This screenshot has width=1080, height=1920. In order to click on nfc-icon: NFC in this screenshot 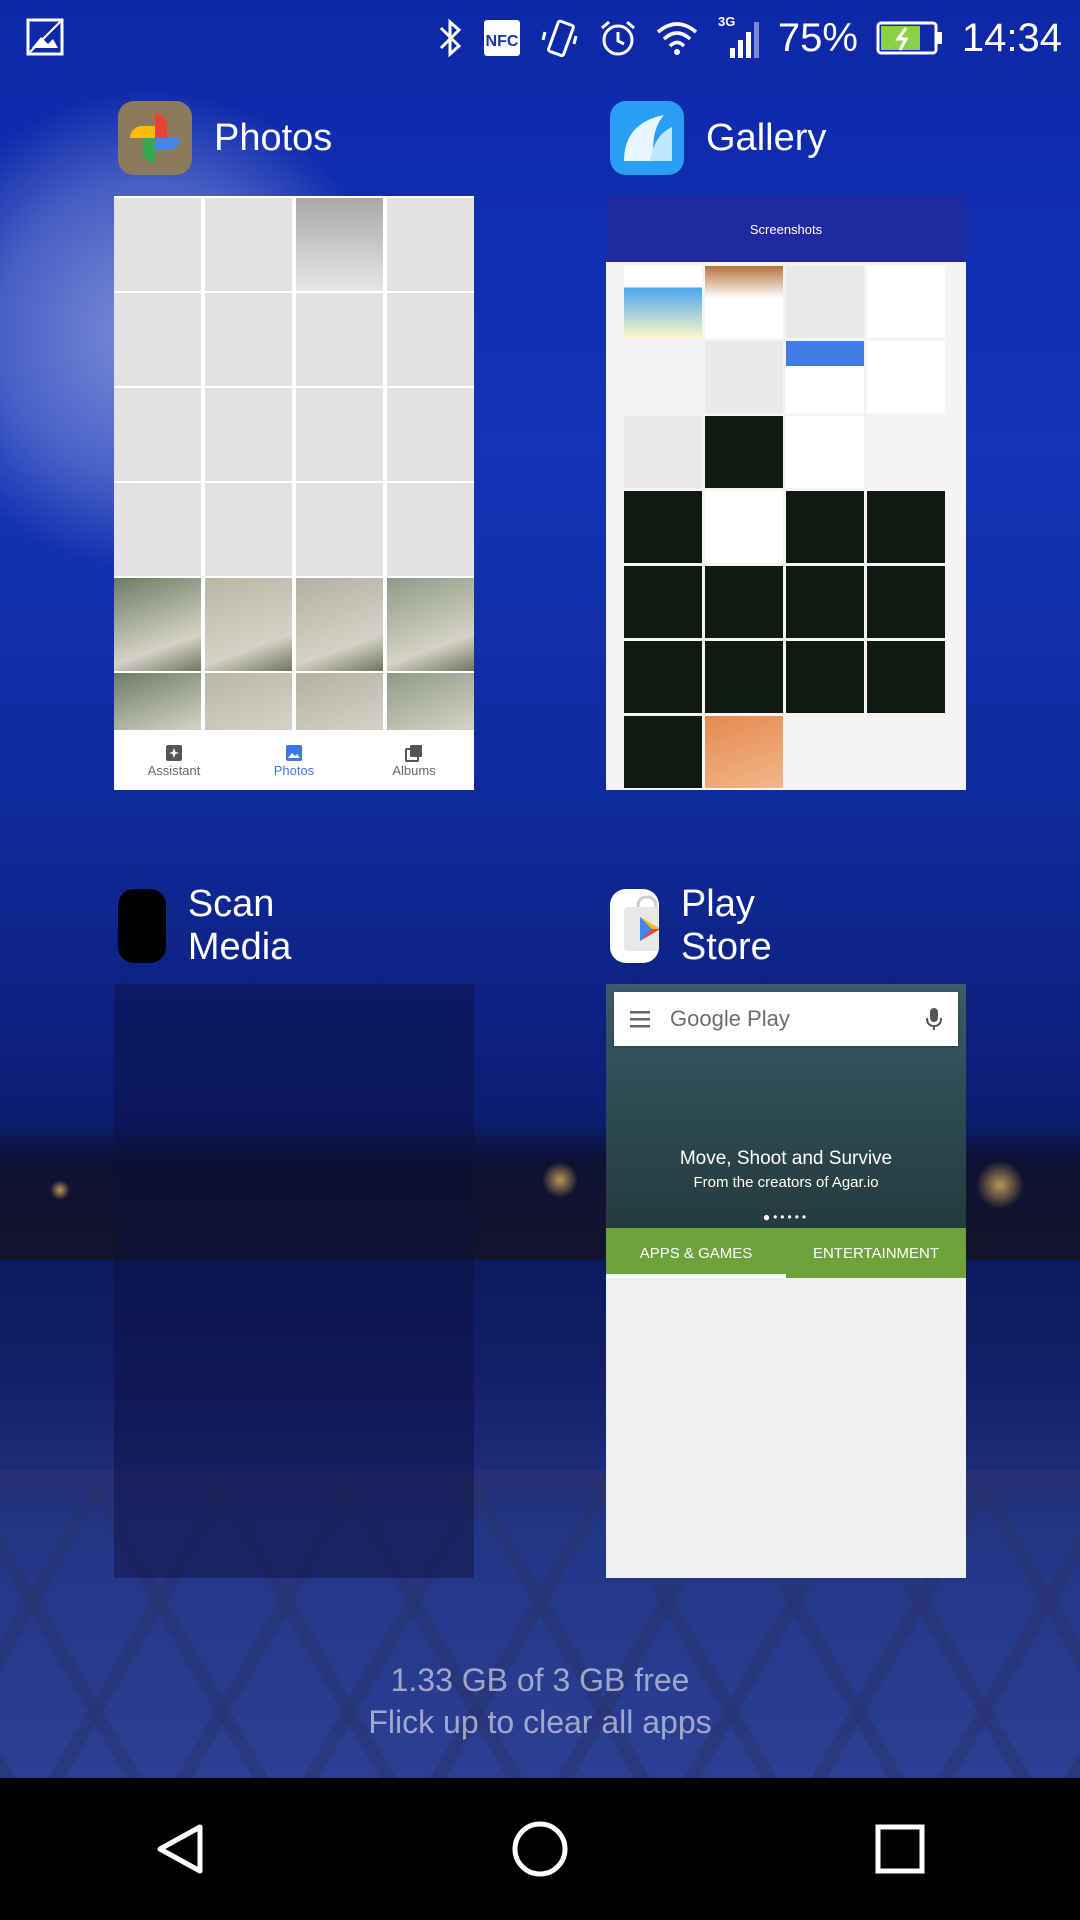, I will do `click(502, 38)`.